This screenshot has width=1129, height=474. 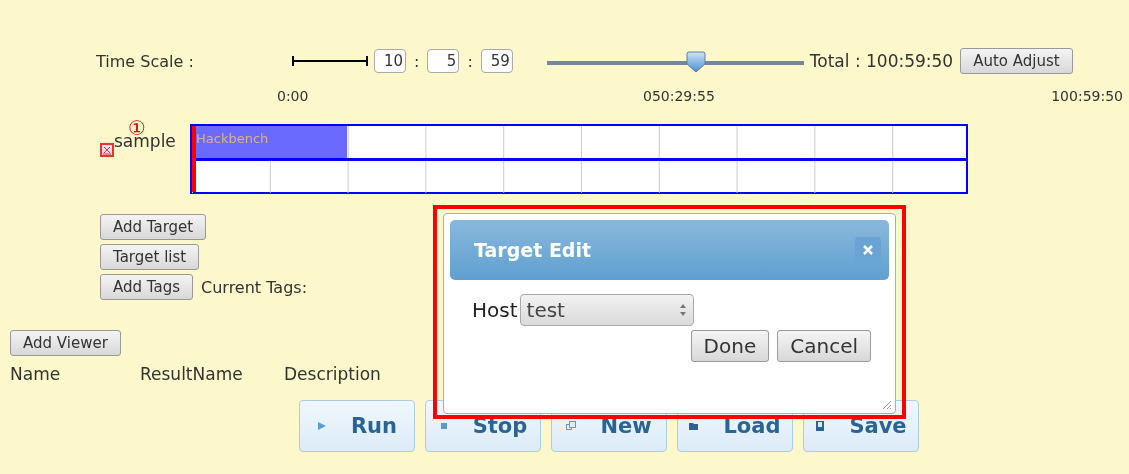 I want to click on add-tags-button: Add Tags, so click(x=147, y=287).